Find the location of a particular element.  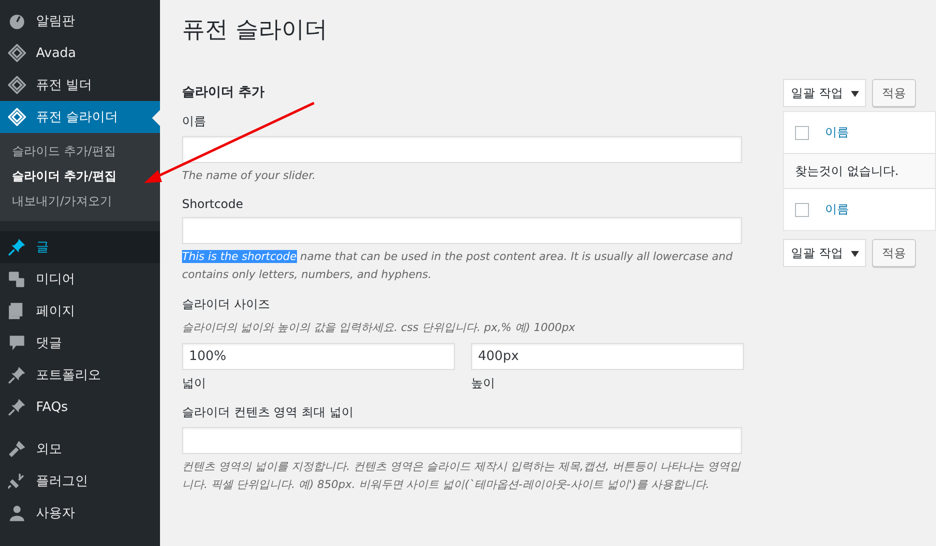

plug-icon is located at coordinates (17, 481).